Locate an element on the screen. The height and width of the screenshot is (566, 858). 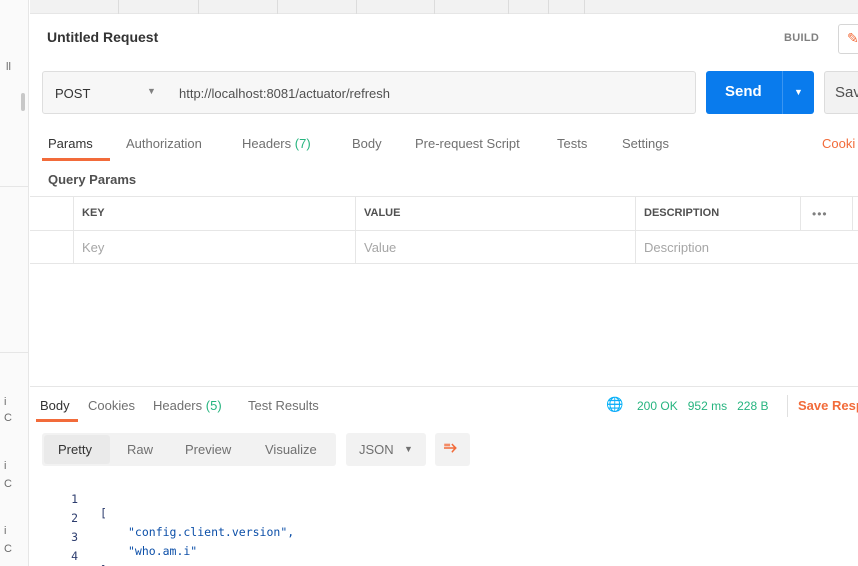
tab-test-results: Test Results is located at coordinates (283, 405).